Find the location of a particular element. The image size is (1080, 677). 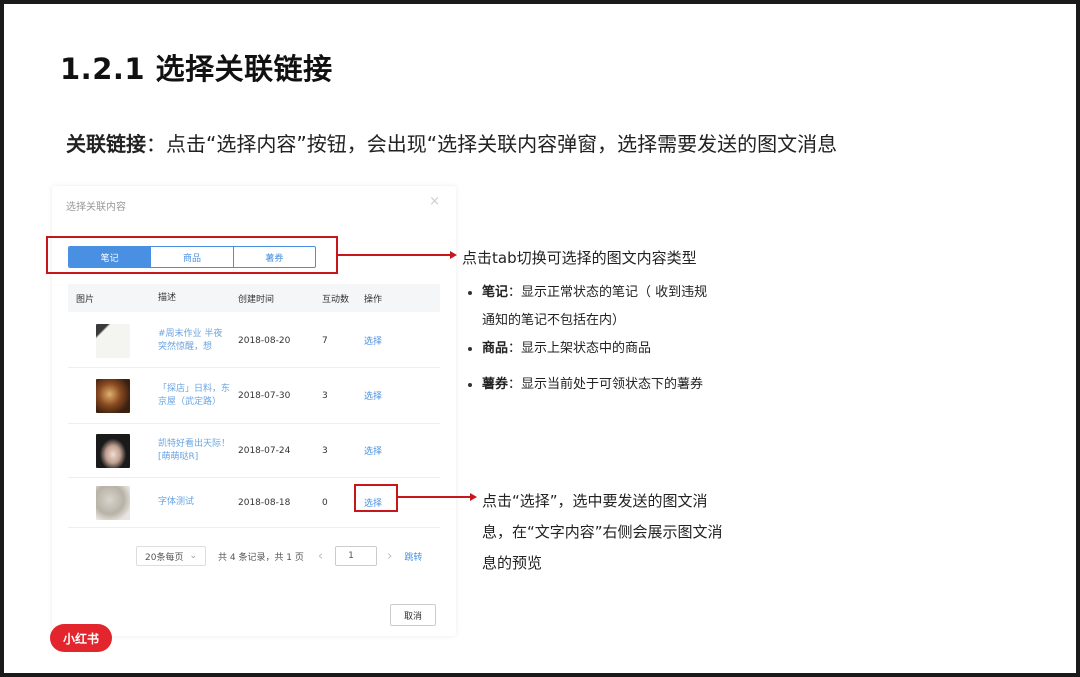

col-date: 创建时间 is located at coordinates (256, 299).